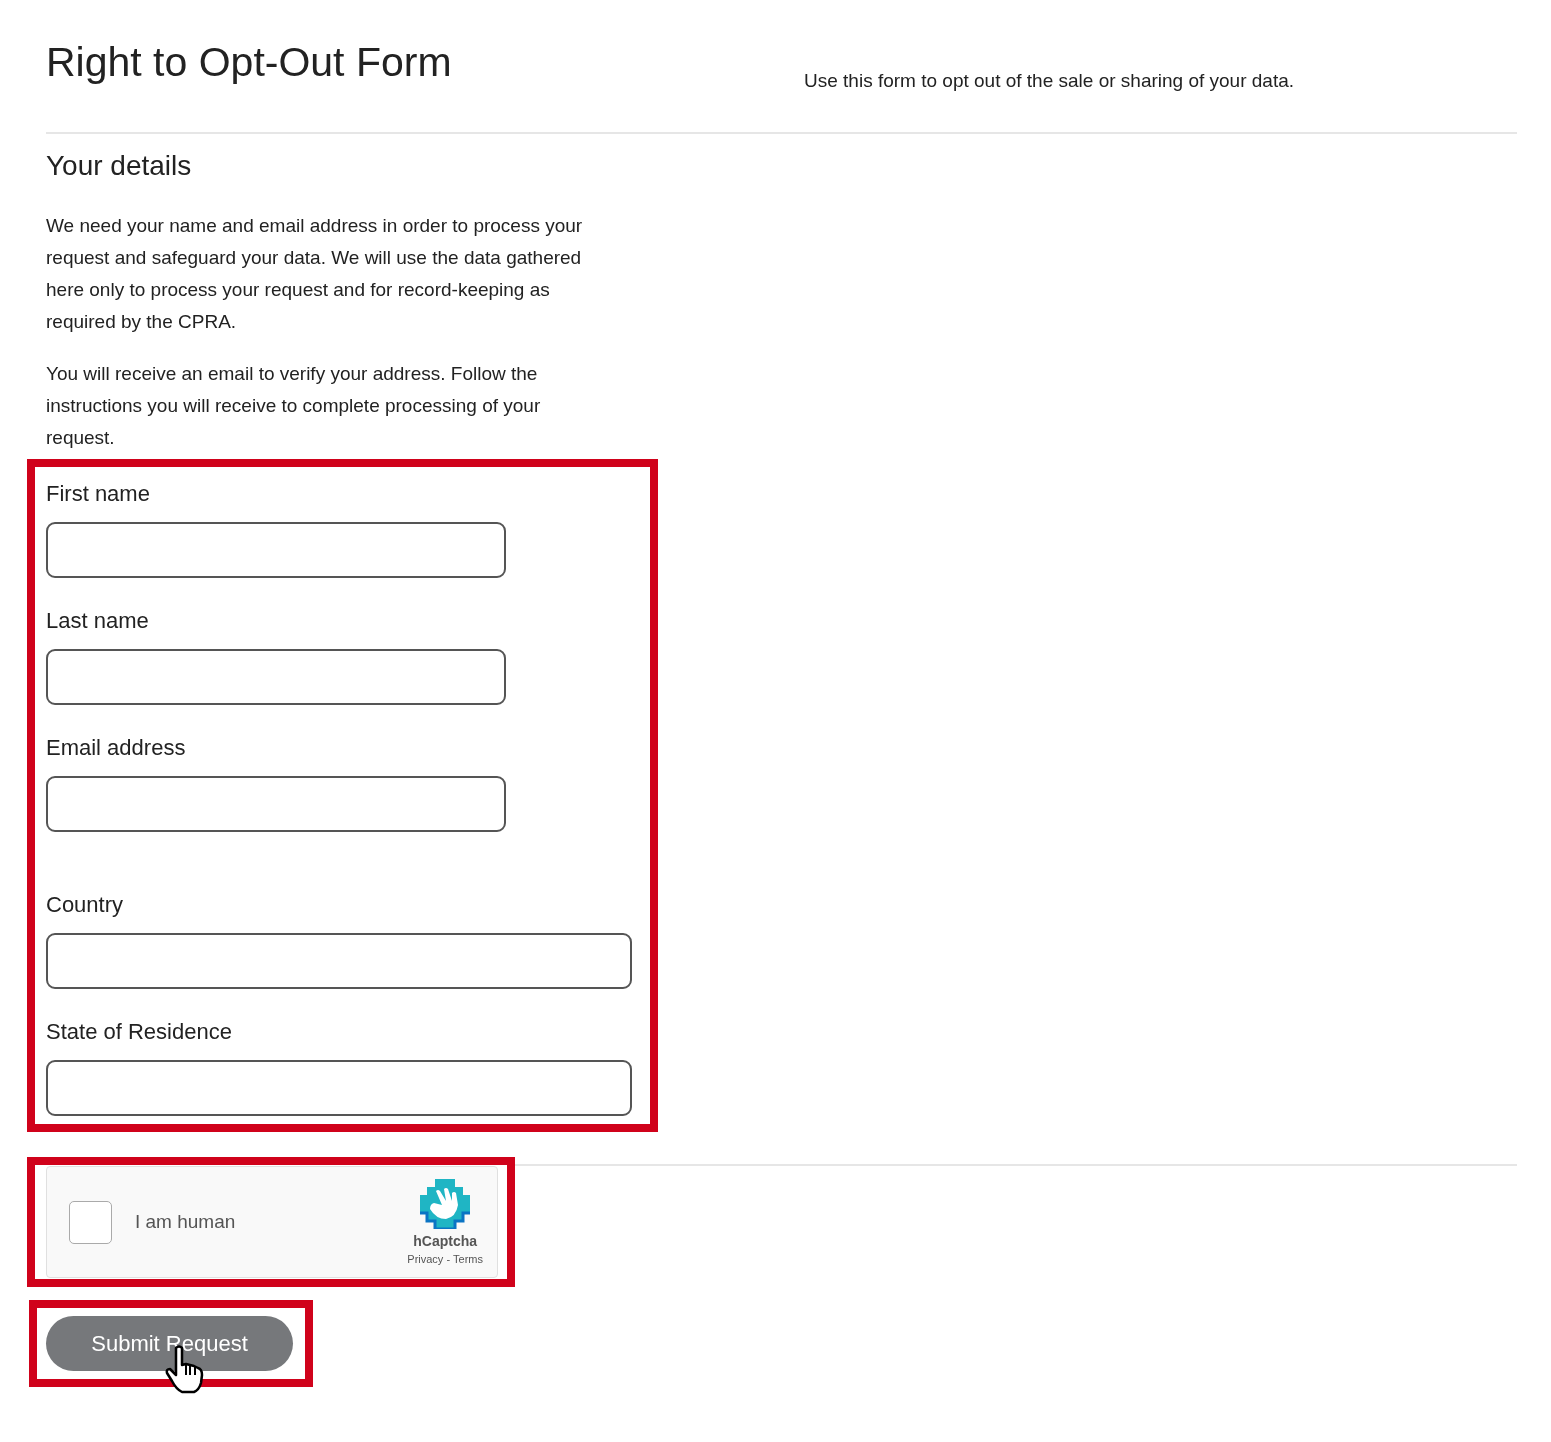 This screenshot has width=1551, height=1442. What do you see at coordinates (186, 1222) in the screenshot?
I see `captcha-label: I am human` at bounding box center [186, 1222].